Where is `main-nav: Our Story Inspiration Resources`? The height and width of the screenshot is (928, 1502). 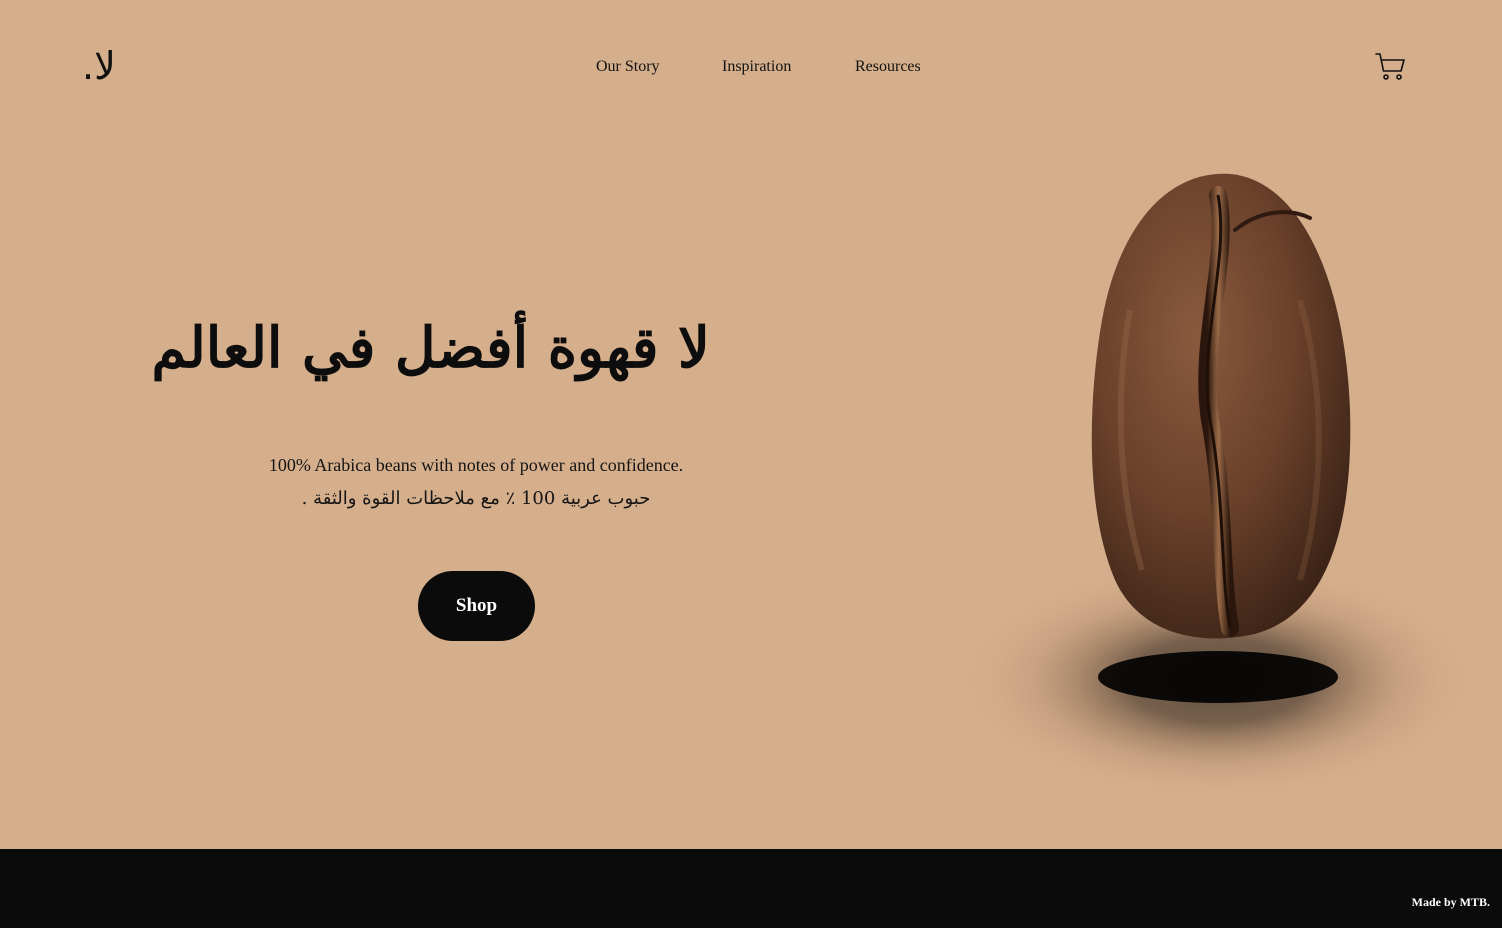
main-nav: Our Story Inspiration Resources is located at coordinates (751, 68).